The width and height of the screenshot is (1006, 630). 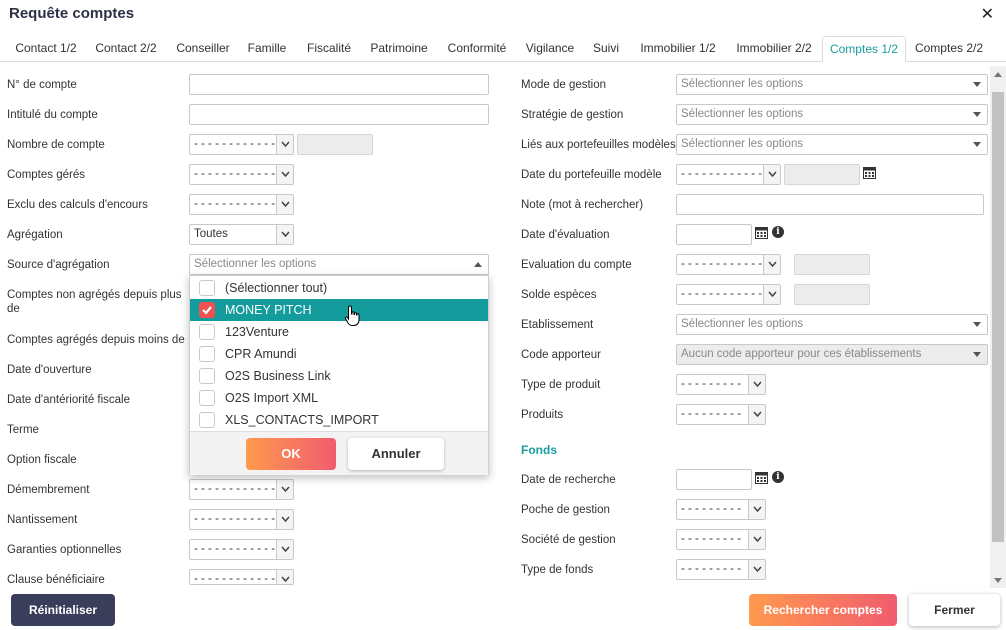 What do you see at coordinates (339, 288) in the screenshot?
I see `option-select-all: (Sélectionner tout)` at bounding box center [339, 288].